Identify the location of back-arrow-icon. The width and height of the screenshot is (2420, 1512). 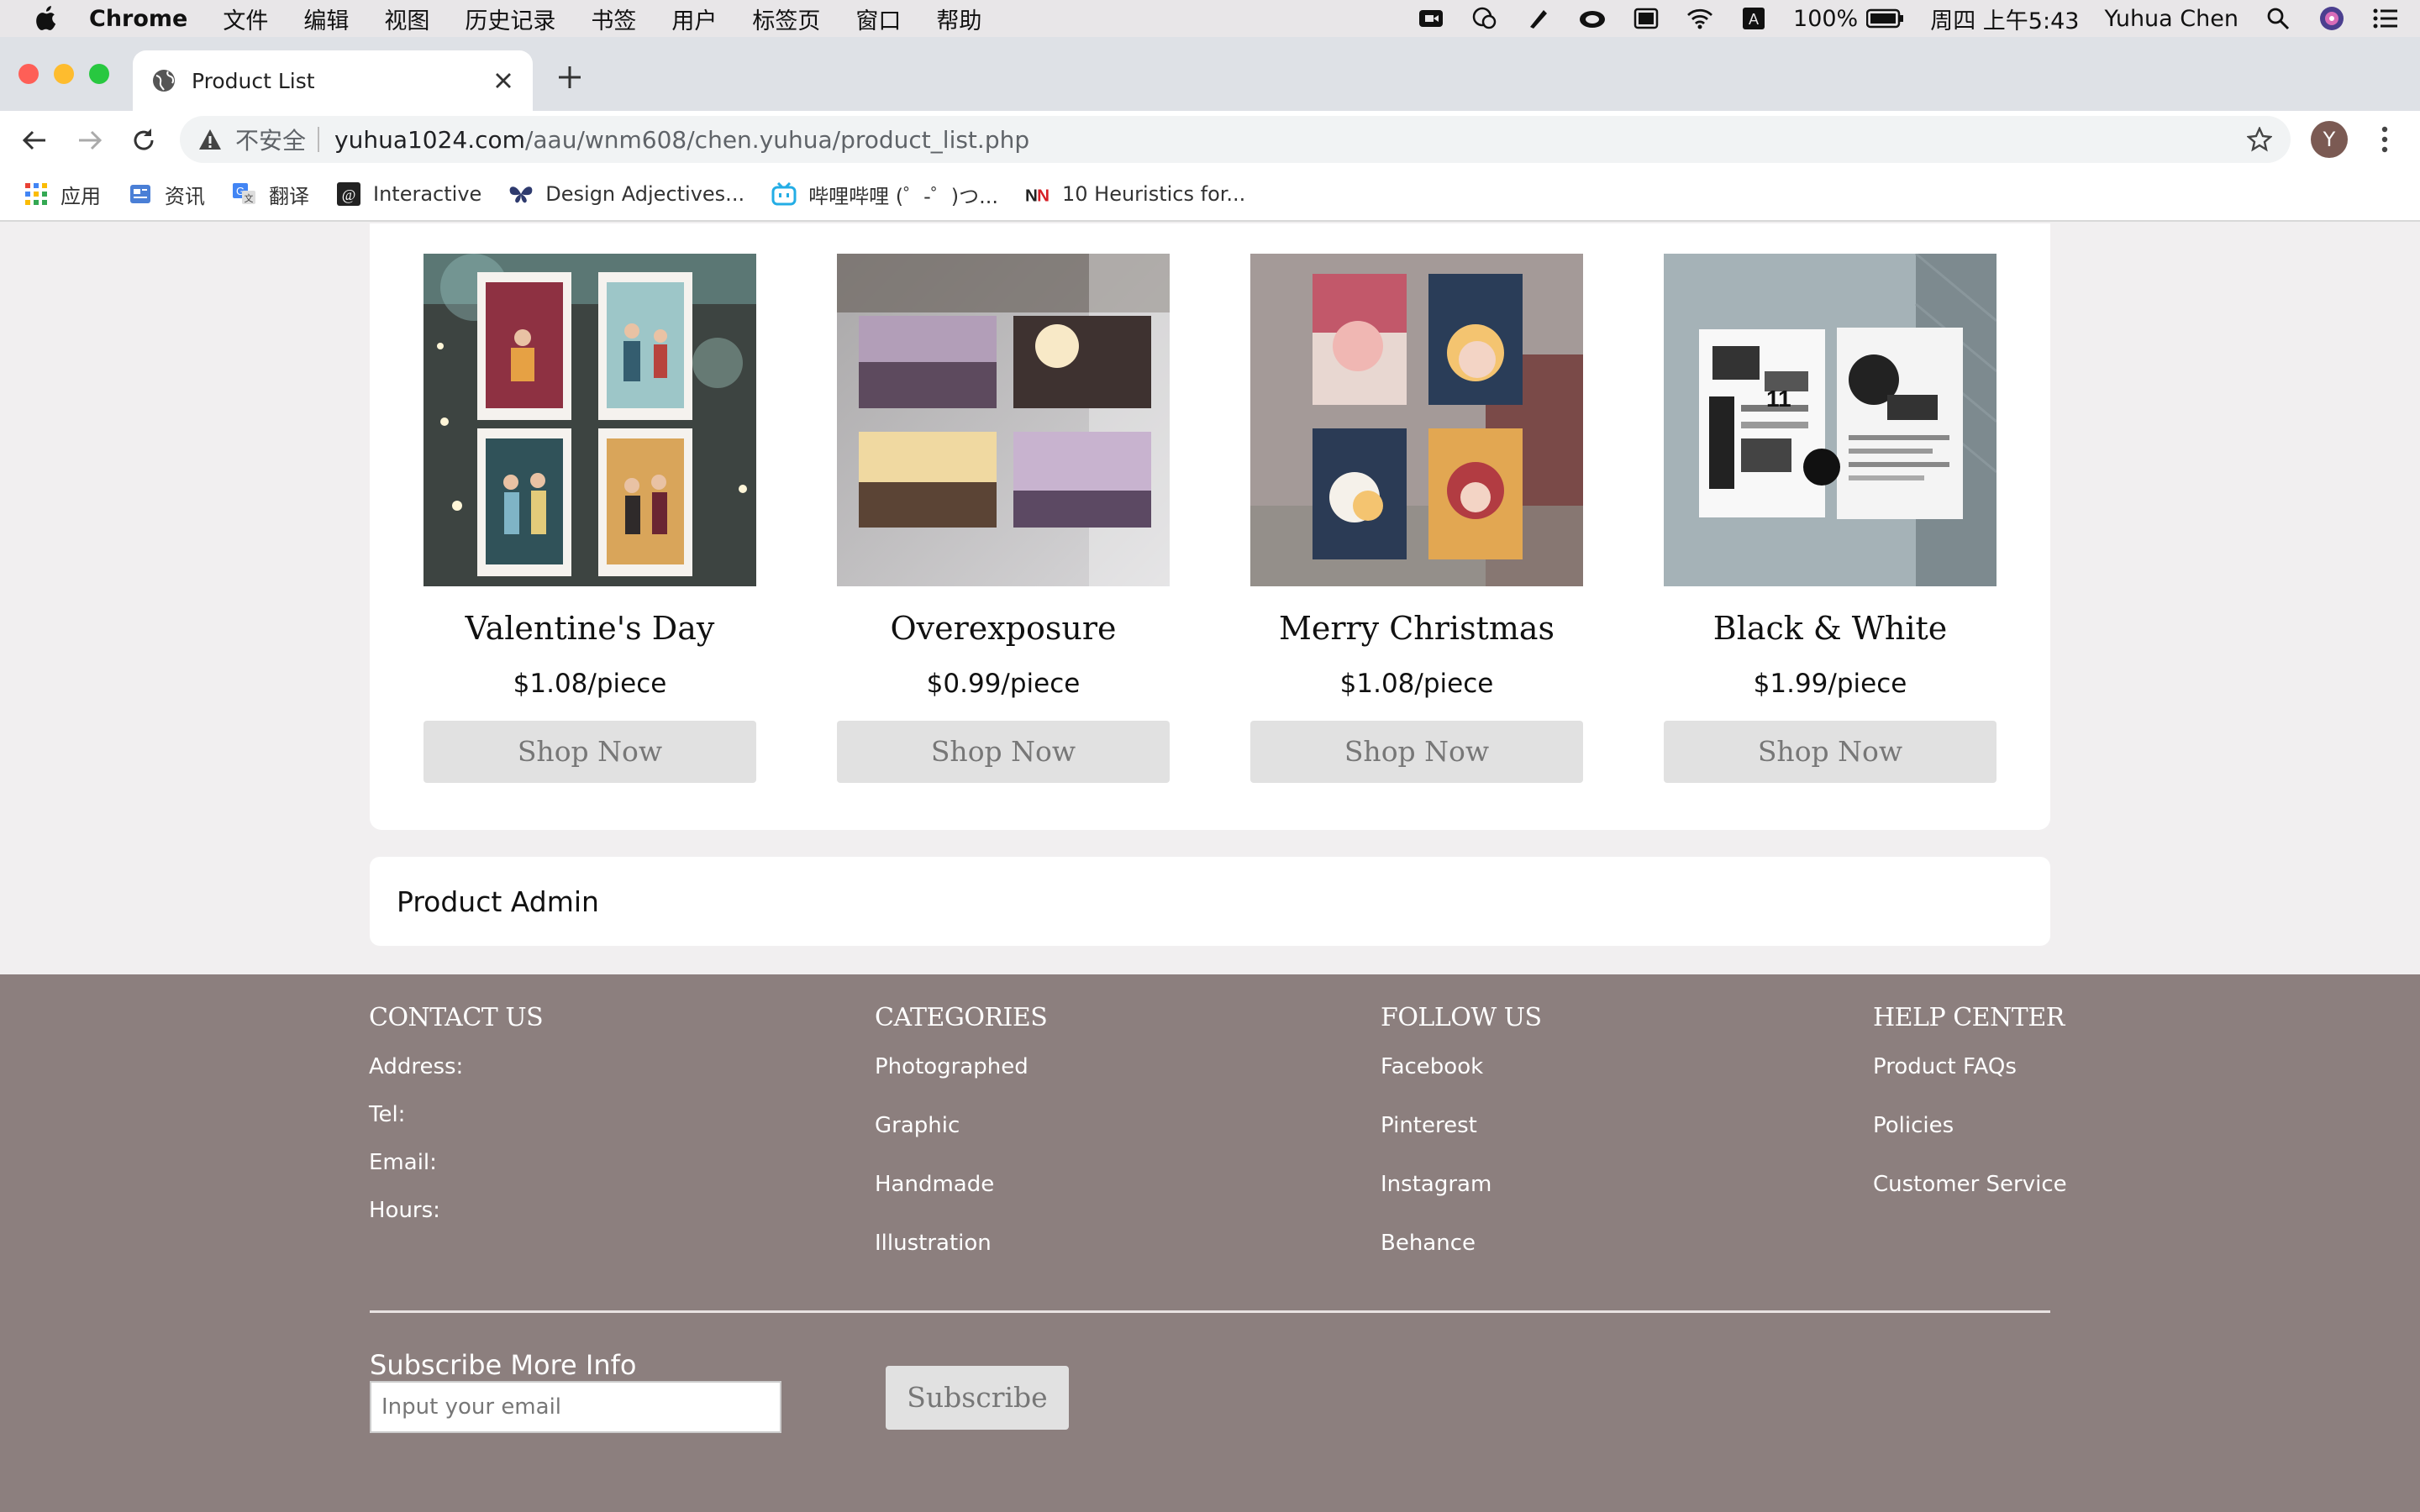
(34, 140).